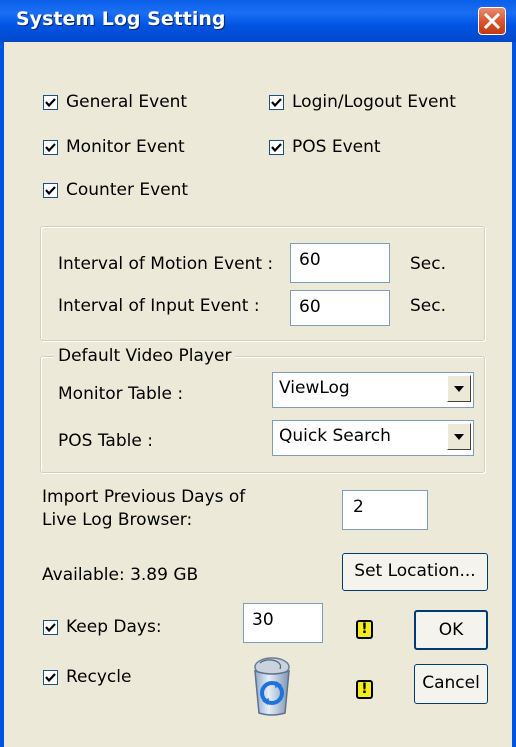  I want to click on window-frame-right, so click(514, 394).